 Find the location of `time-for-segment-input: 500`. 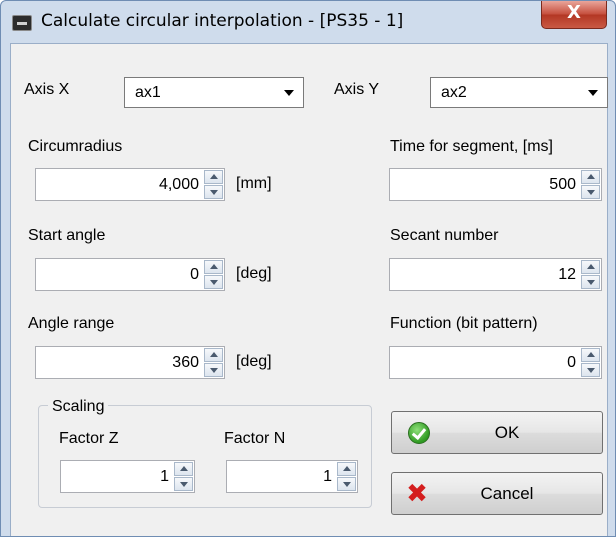

time-for-segment-input: 500 is located at coordinates (495, 184).